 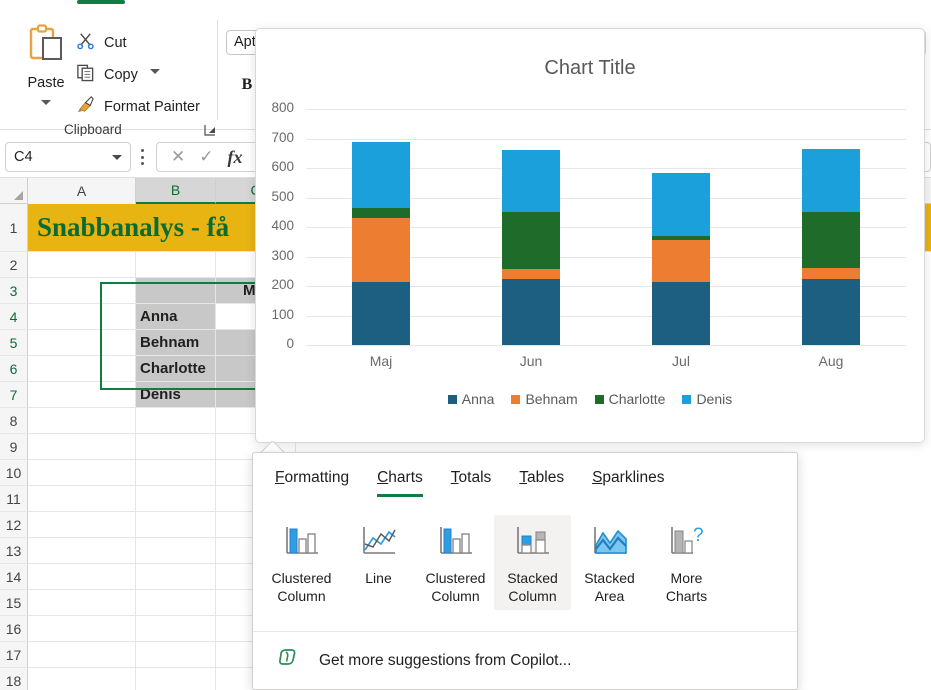 I want to click on cell-B2, so click(x=176, y=265).